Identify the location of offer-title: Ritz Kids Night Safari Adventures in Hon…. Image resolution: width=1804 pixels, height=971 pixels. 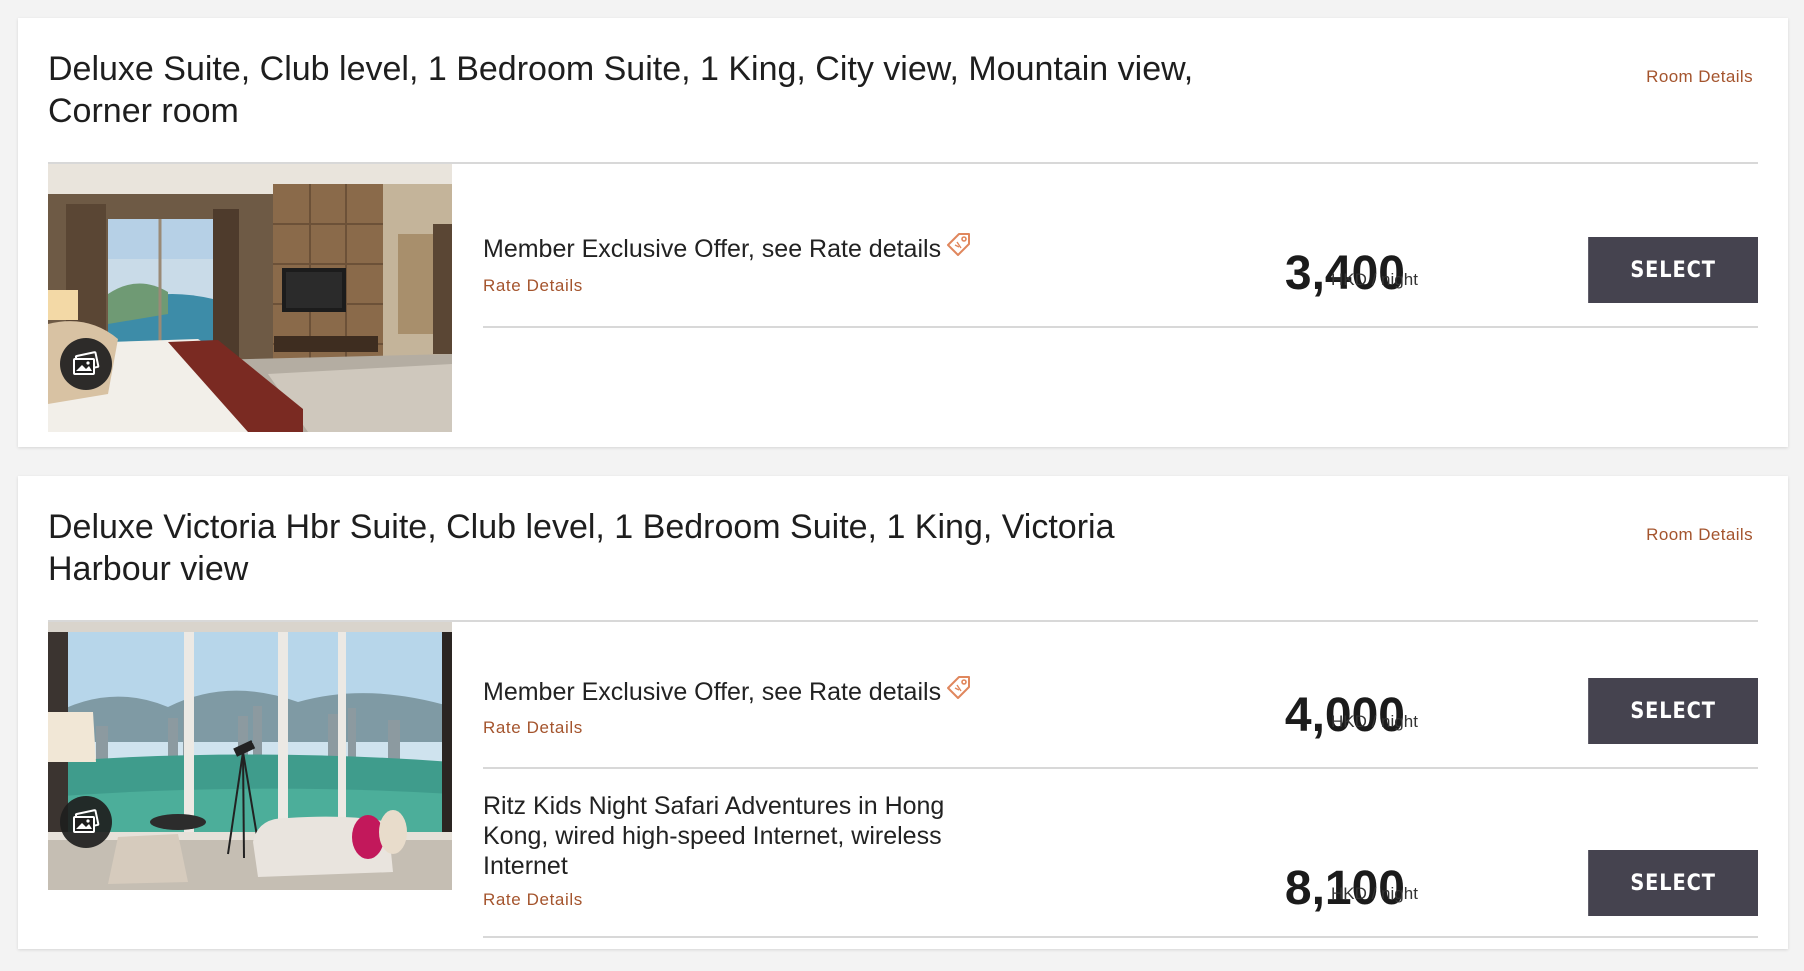
(714, 836).